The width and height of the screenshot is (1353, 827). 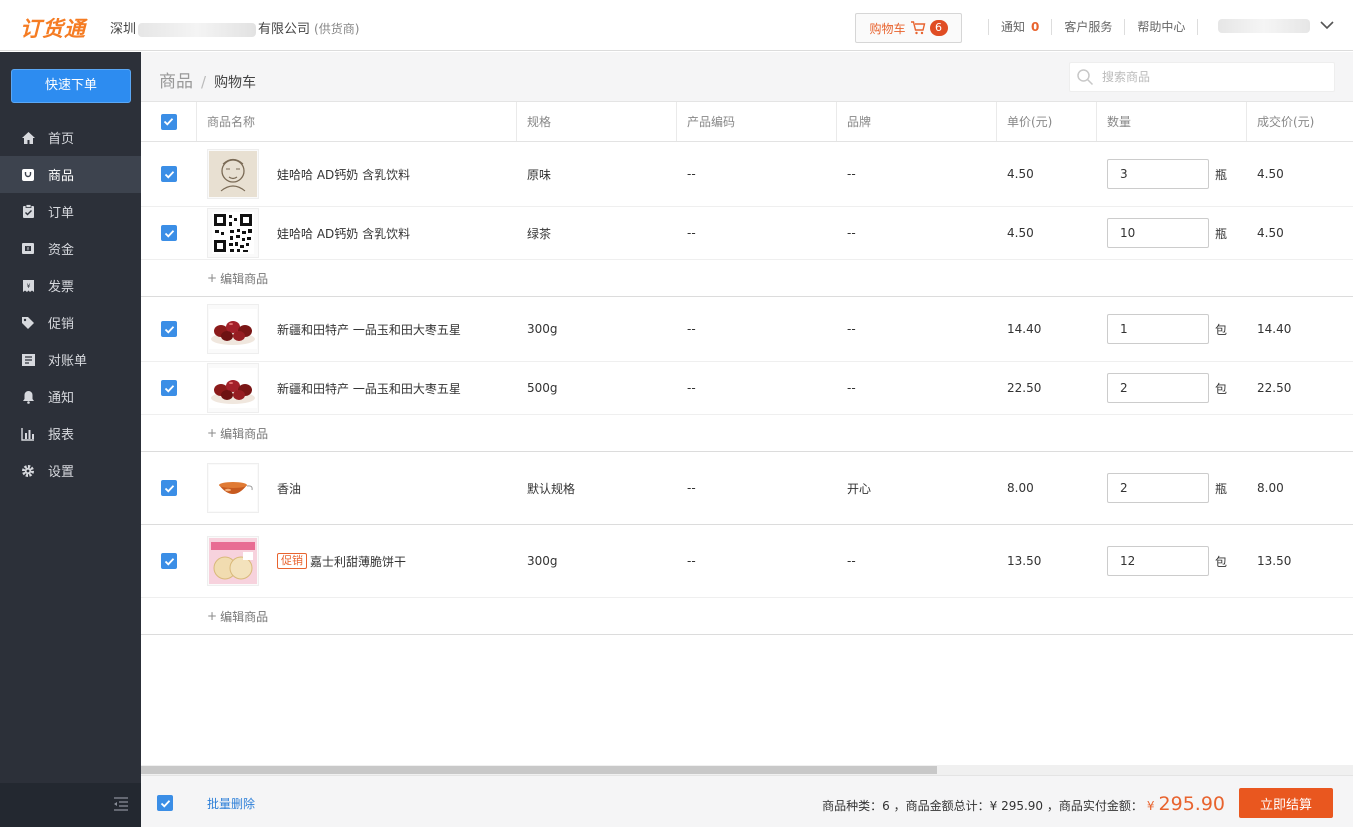 I want to click on product-name: 嘉士利甜薄脆饼干, so click(x=358, y=561).